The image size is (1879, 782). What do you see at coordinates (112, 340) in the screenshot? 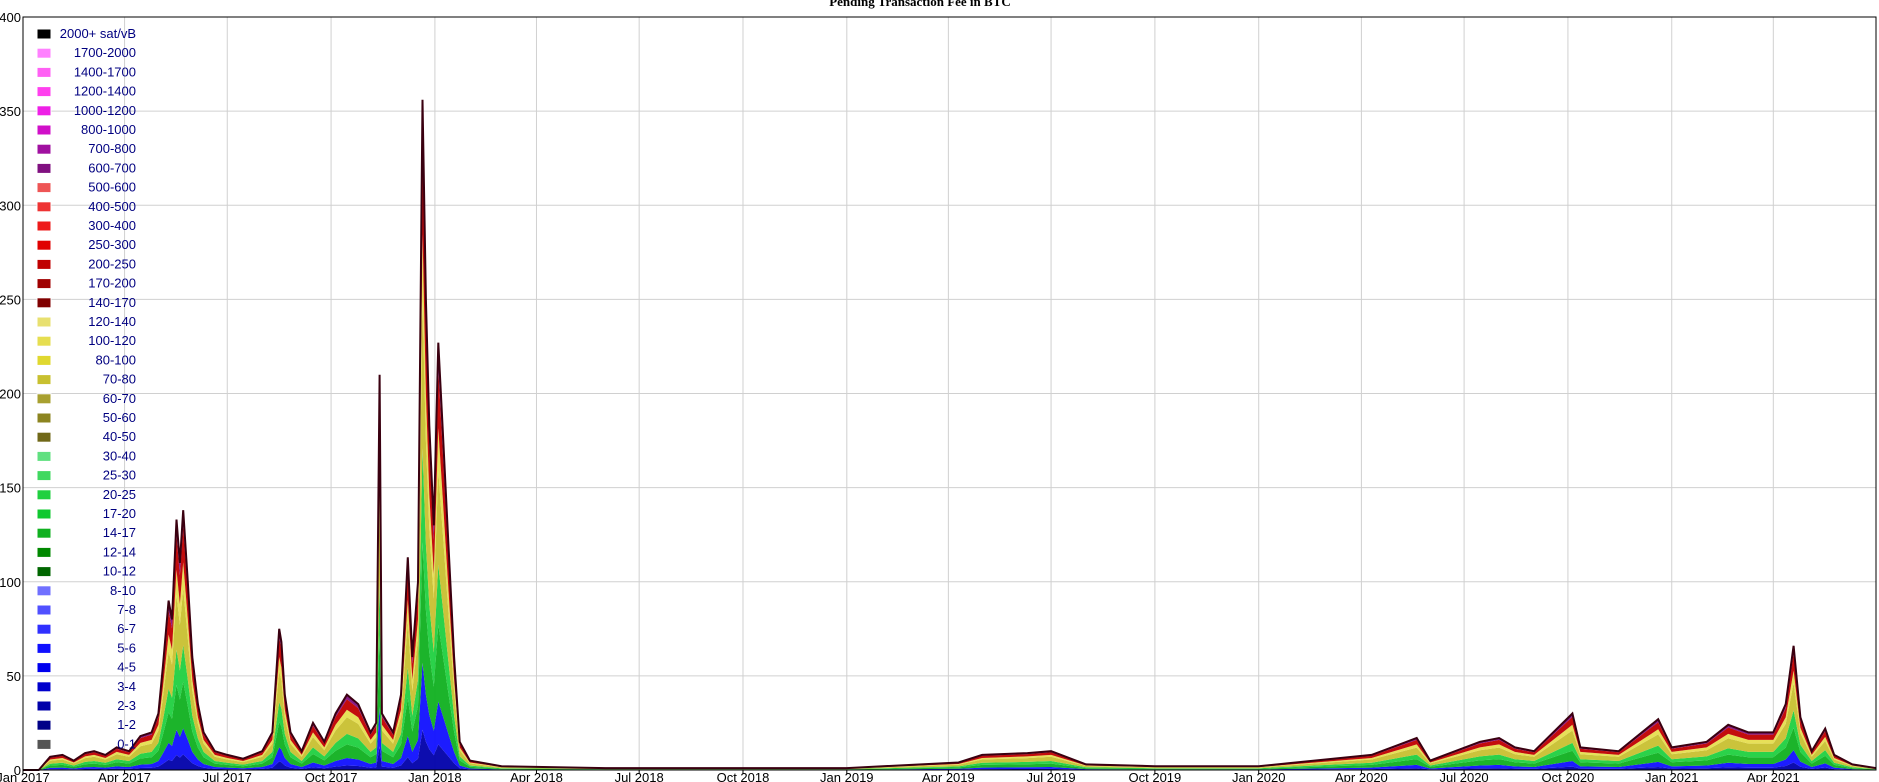
I see `legend-label: 100-120` at bounding box center [112, 340].